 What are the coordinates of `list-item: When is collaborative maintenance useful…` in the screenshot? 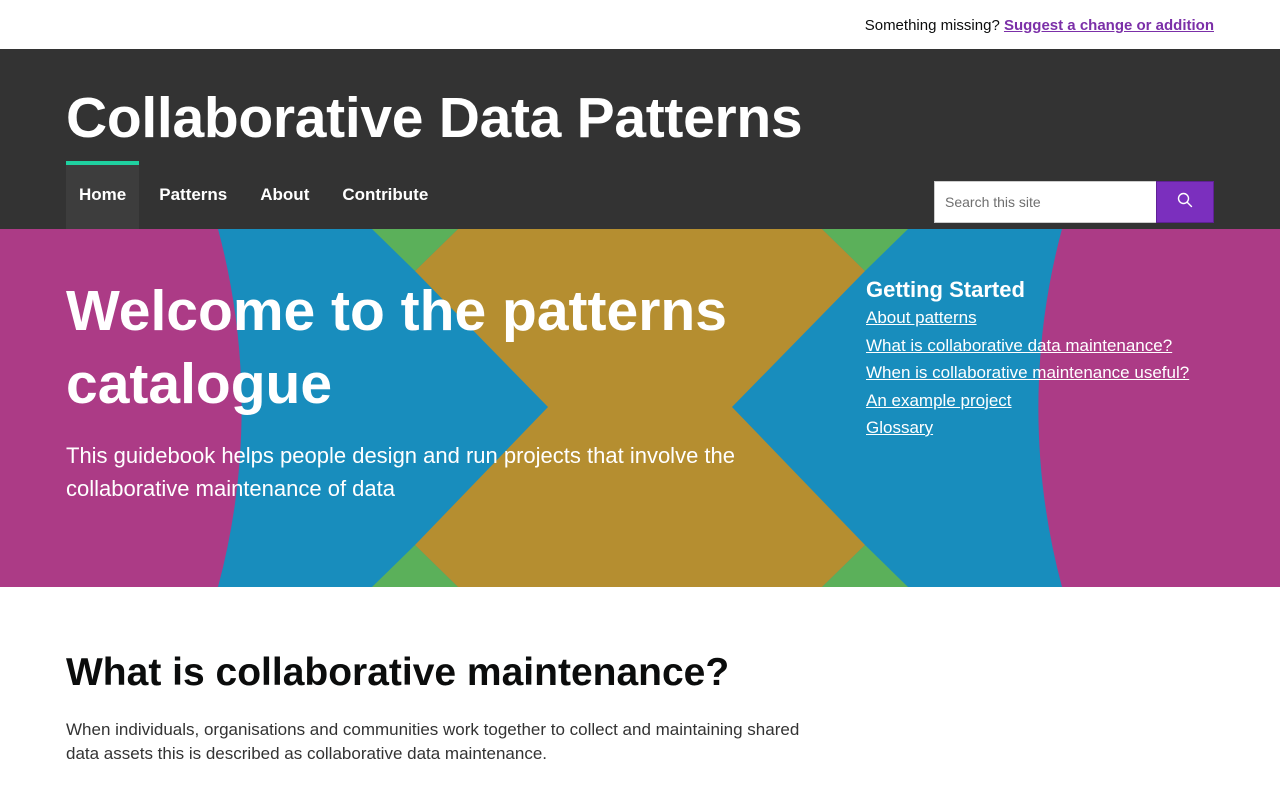 It's located at (1046, 373).